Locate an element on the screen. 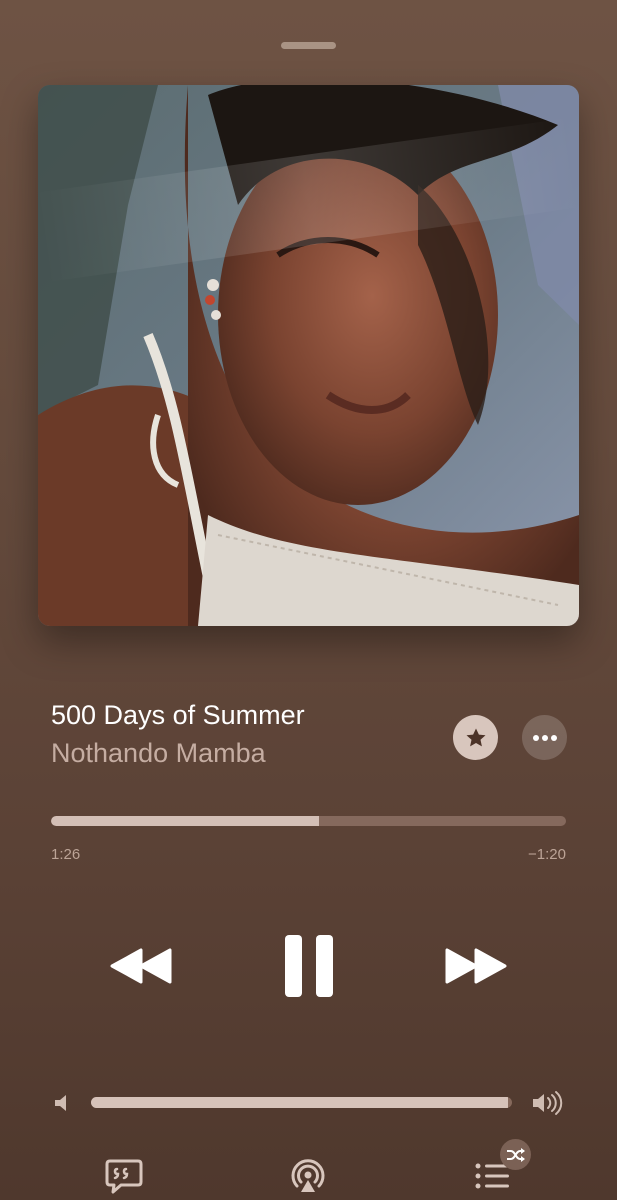  sheet-grabber is located at coordinates (308, 45).